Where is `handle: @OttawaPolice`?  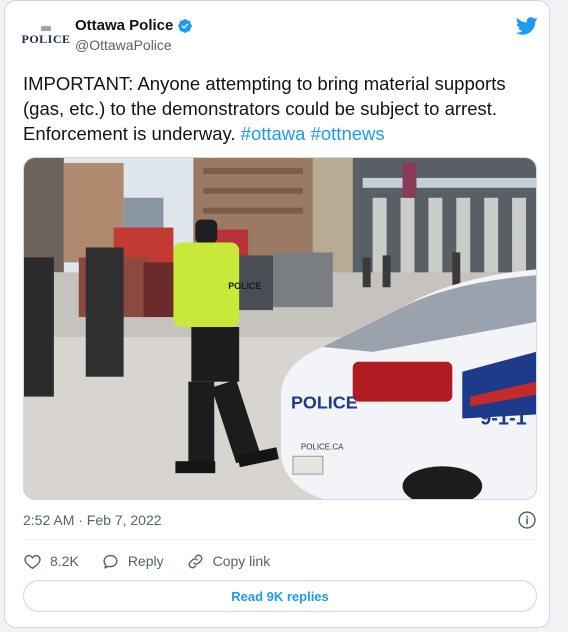 handle: @OttawaPolice is located at coordinates (134, 45).